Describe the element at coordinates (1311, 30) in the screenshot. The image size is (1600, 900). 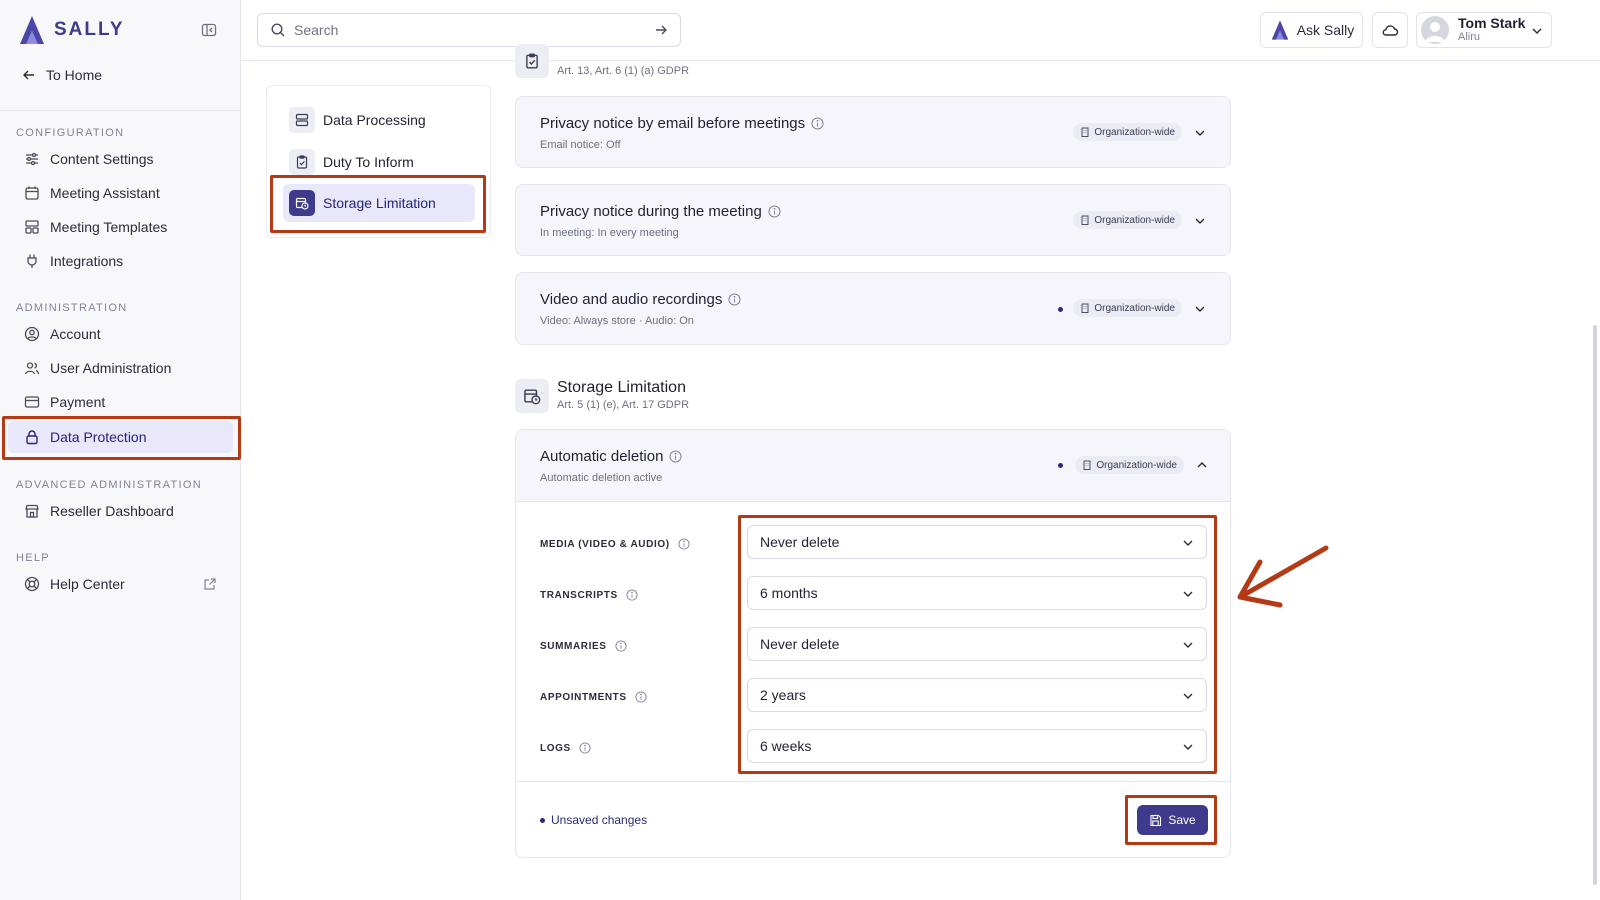
I see `ask-sally-button: Ask Sally` at that location.